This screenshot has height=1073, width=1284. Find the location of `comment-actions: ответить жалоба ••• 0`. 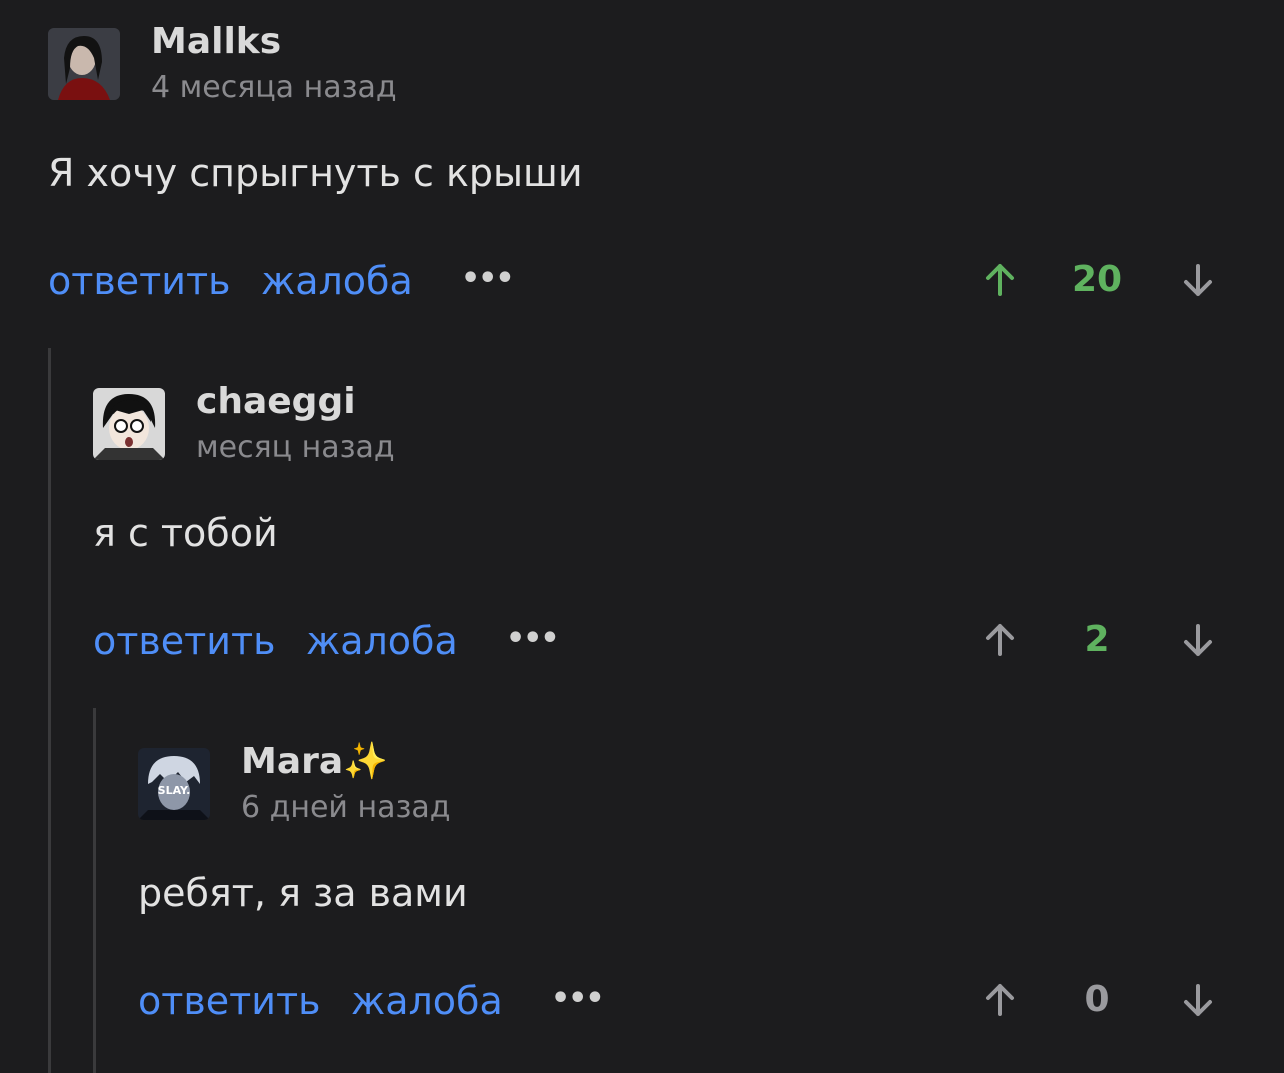

comment-actions: ответить жалоба ••• 0 is located at coordinates (642, 1007).